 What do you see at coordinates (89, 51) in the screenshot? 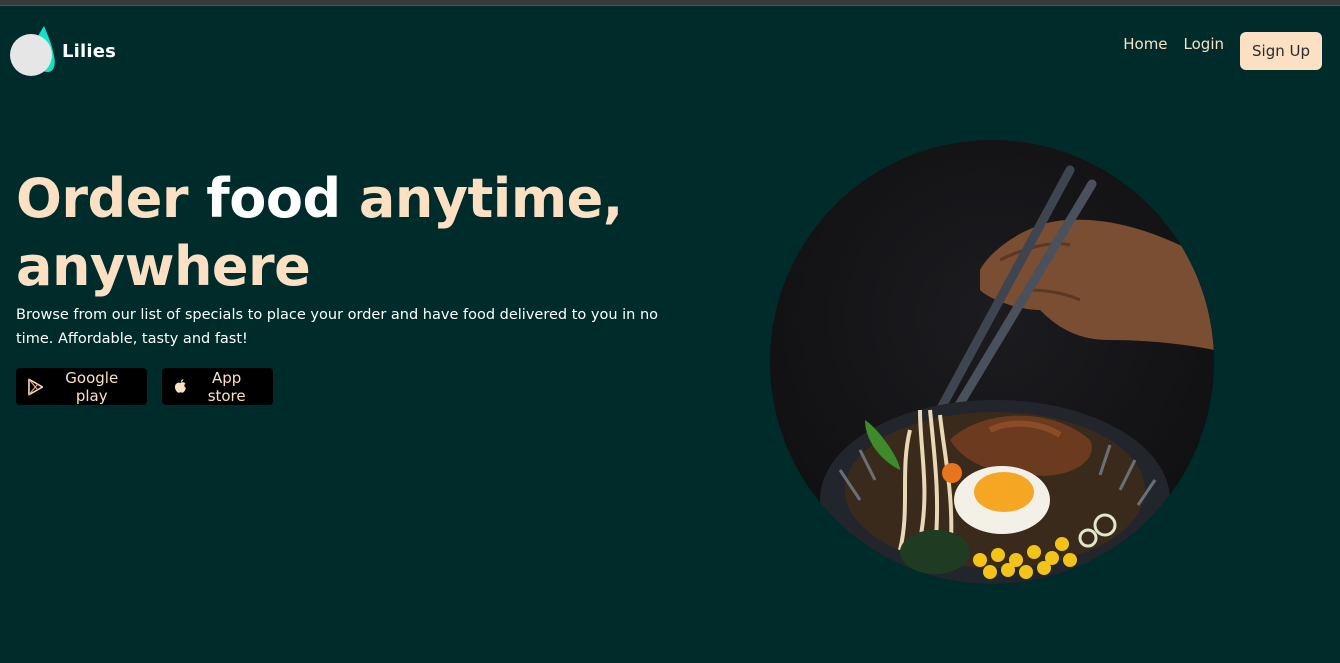
I see `brand-name: Lilies` at bounding box center [89, 51].